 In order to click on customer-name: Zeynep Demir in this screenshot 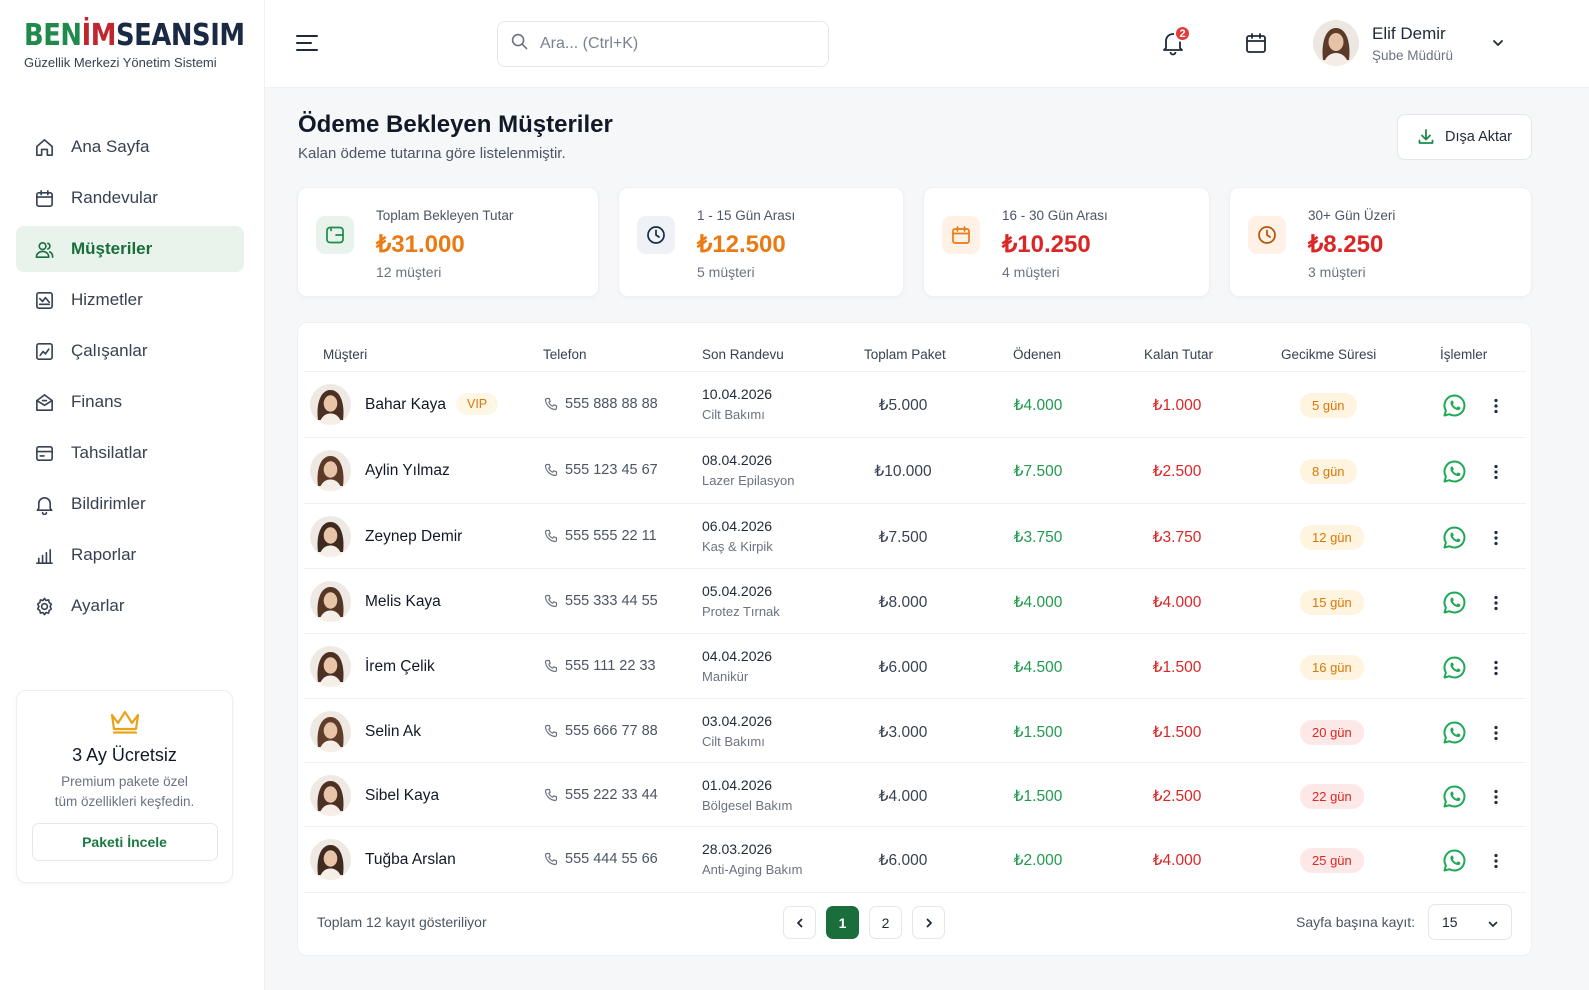, I will do `click(413, 537)`.